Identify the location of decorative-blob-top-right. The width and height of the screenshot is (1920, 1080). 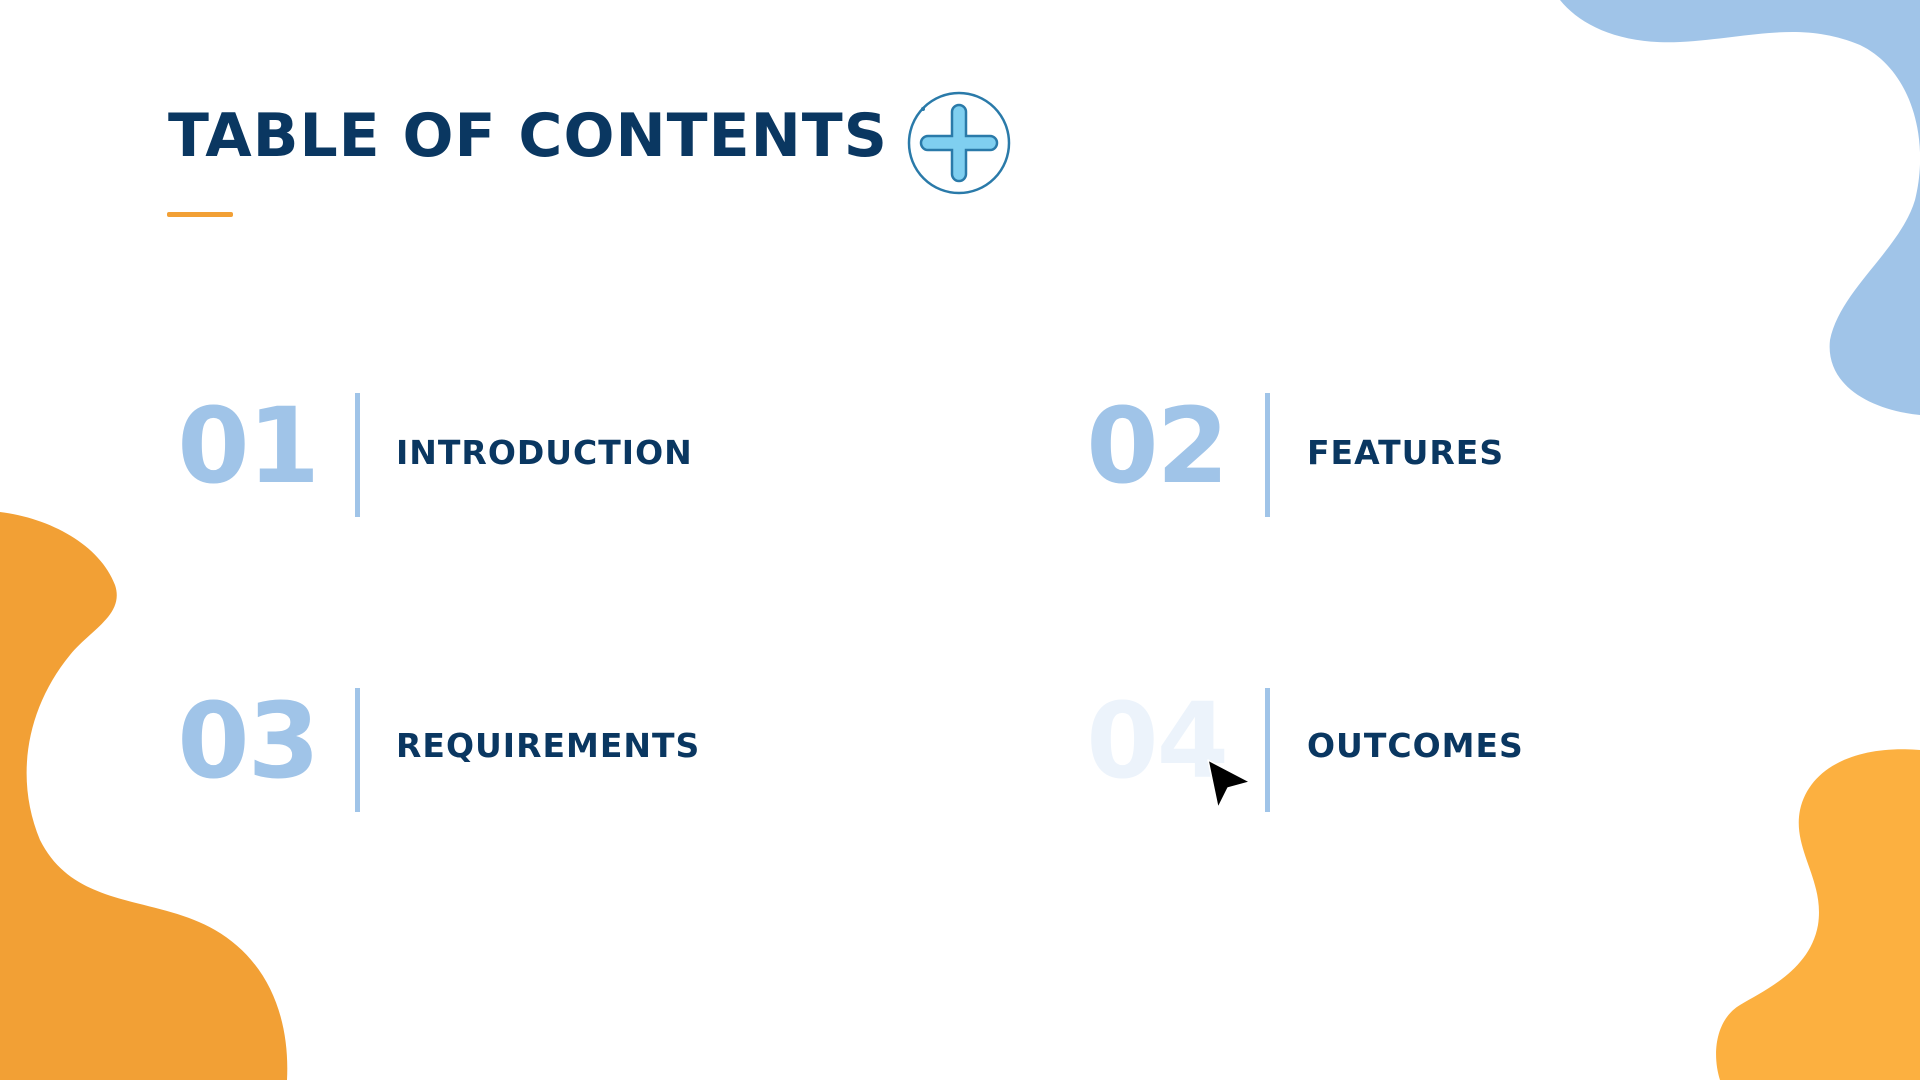
(1740, 207).